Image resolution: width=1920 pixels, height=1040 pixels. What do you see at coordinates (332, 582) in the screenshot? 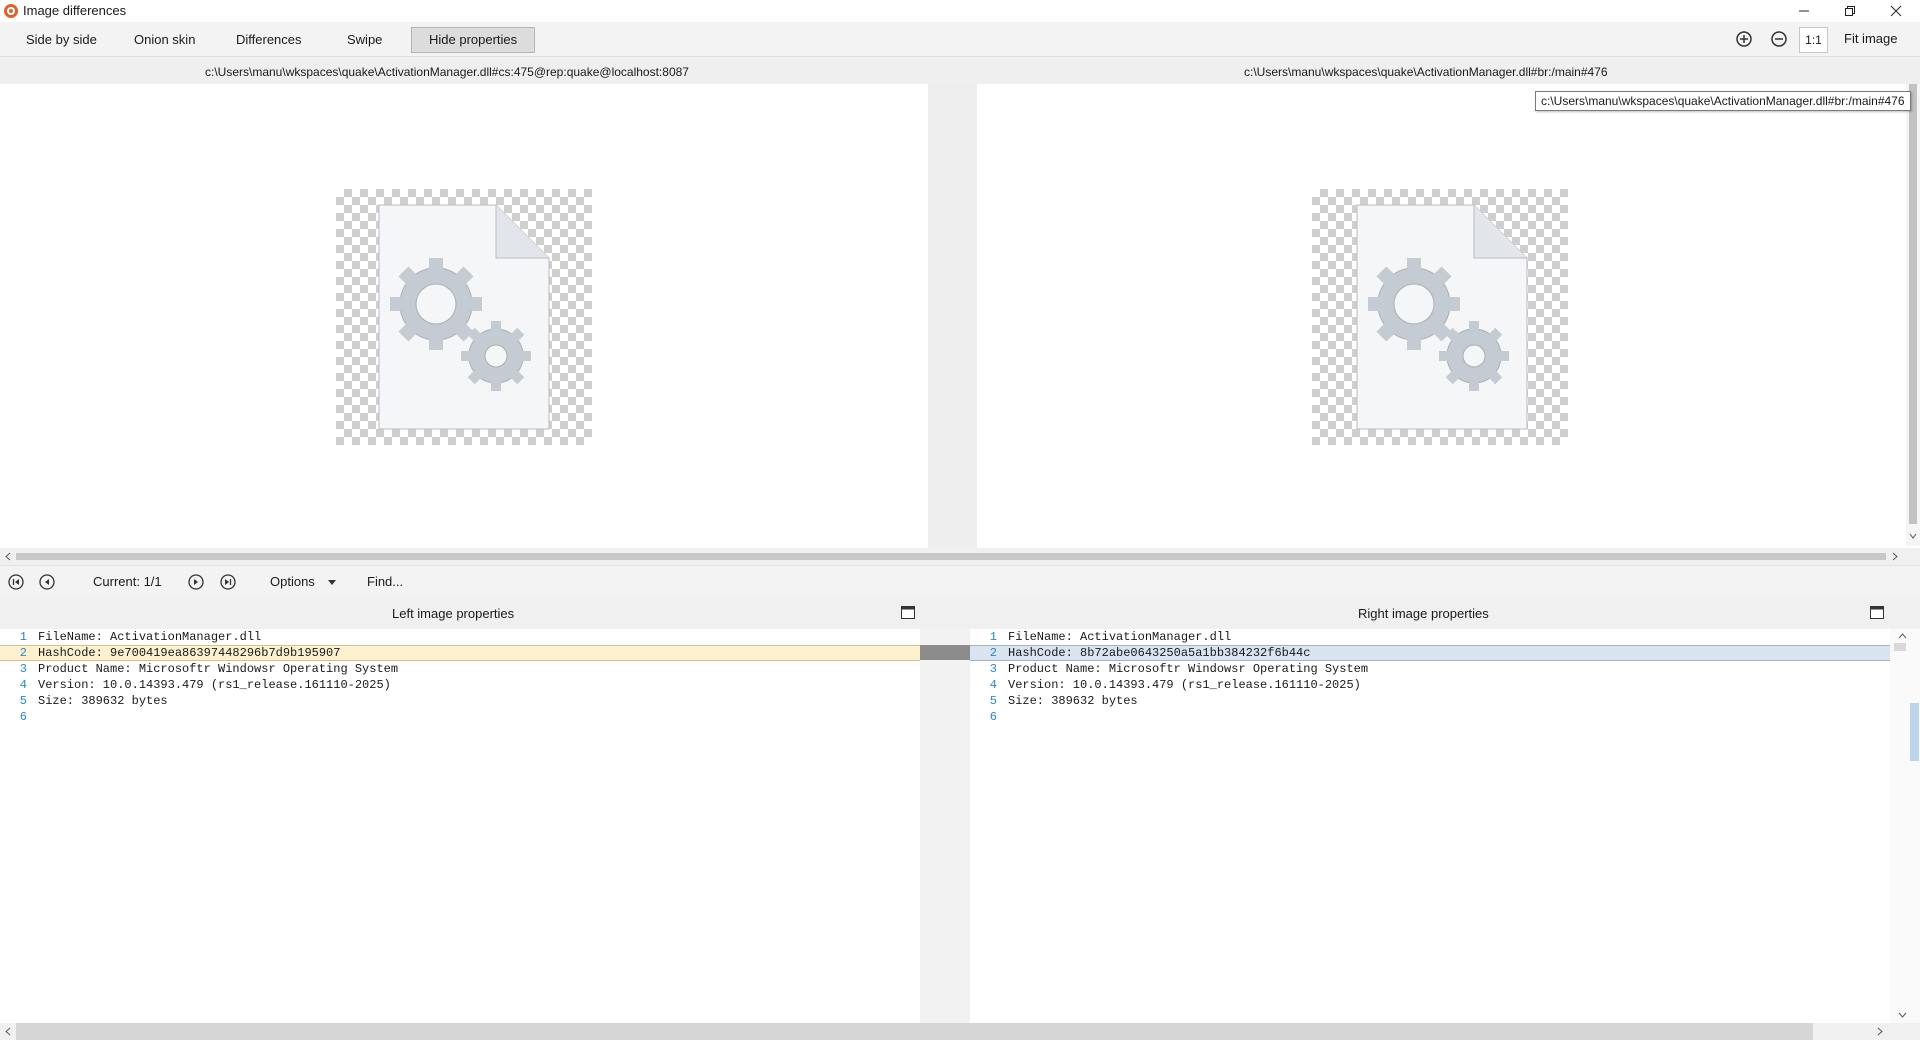
I see `dropdown-arrow-icon` at bounding box center [332, 582].